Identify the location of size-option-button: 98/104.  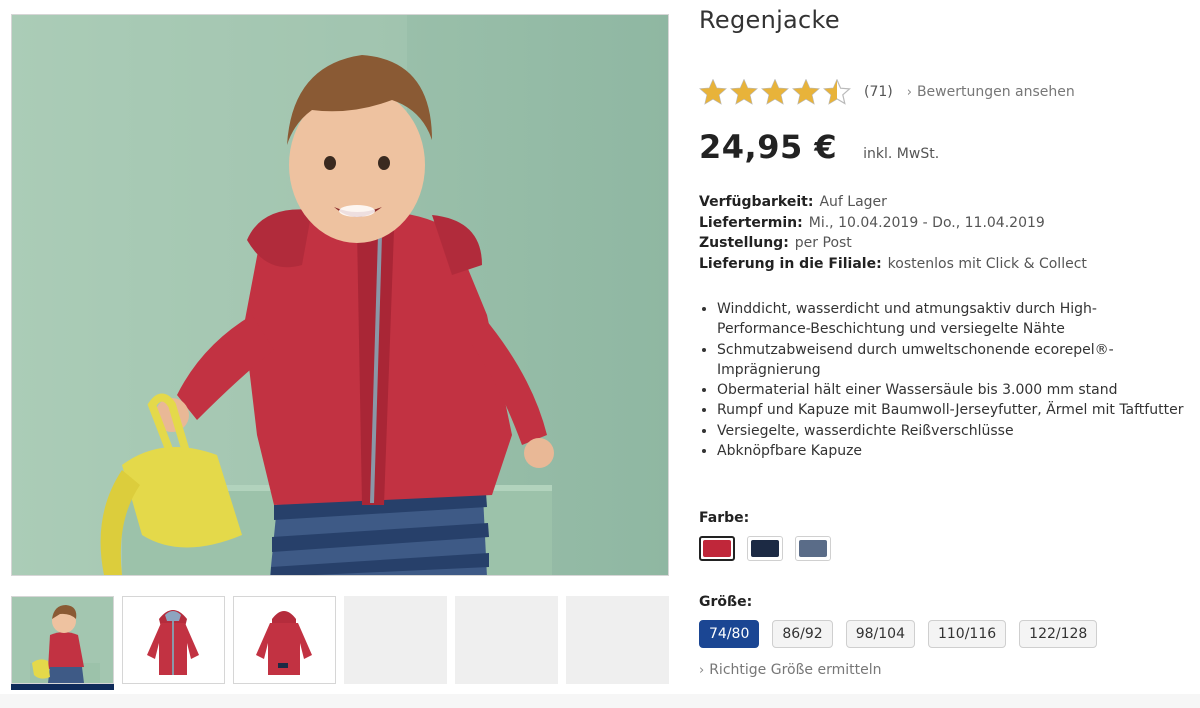
(880, 634).